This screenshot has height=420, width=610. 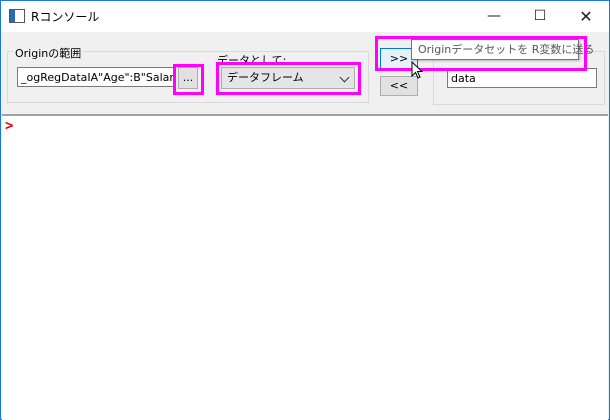 I want to click on r-variable-input: data, so click(x=522, y=78).